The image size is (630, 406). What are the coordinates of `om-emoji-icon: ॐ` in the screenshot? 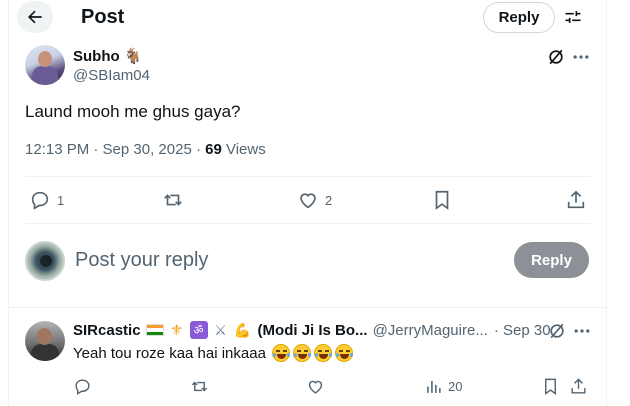 It's located at (198, 330).